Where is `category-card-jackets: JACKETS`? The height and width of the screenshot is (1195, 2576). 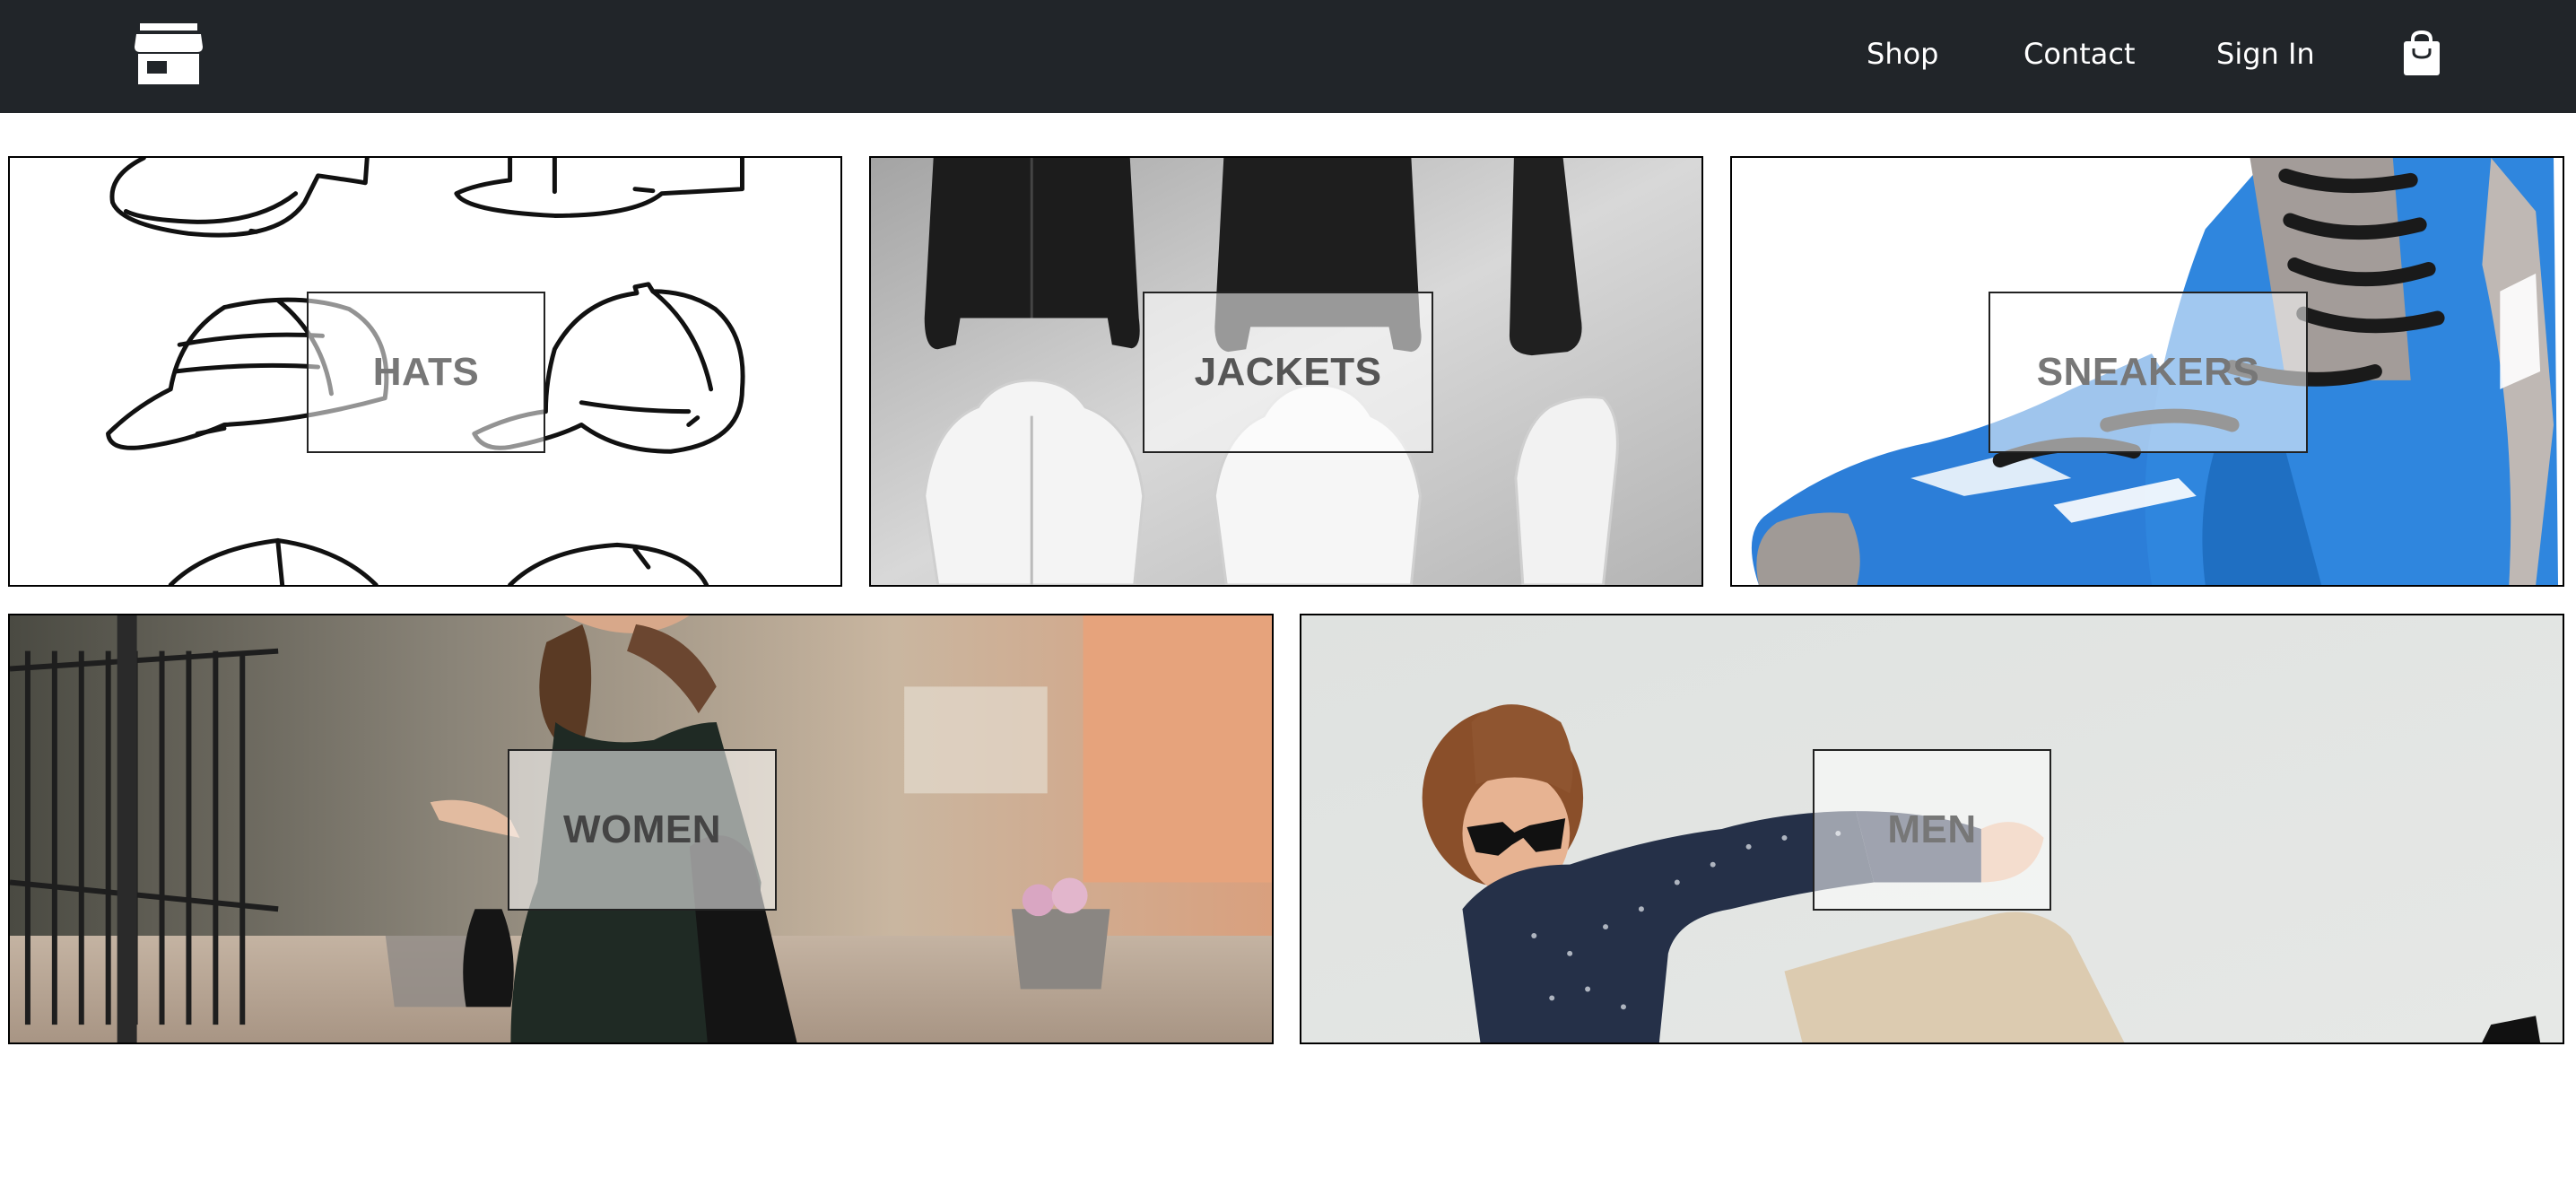 category-card-jackets: JACKETS is located at coordinates (1286, 371).